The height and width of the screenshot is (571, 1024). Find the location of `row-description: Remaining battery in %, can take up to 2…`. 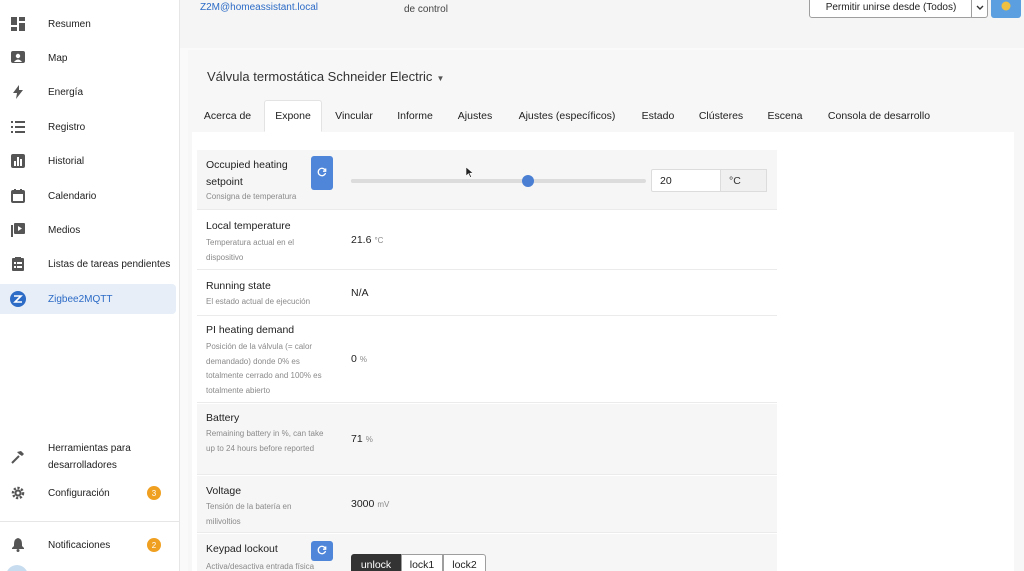

row-description: Remaining battery in %, can take up to 2… is located at coordinates (265, 441).